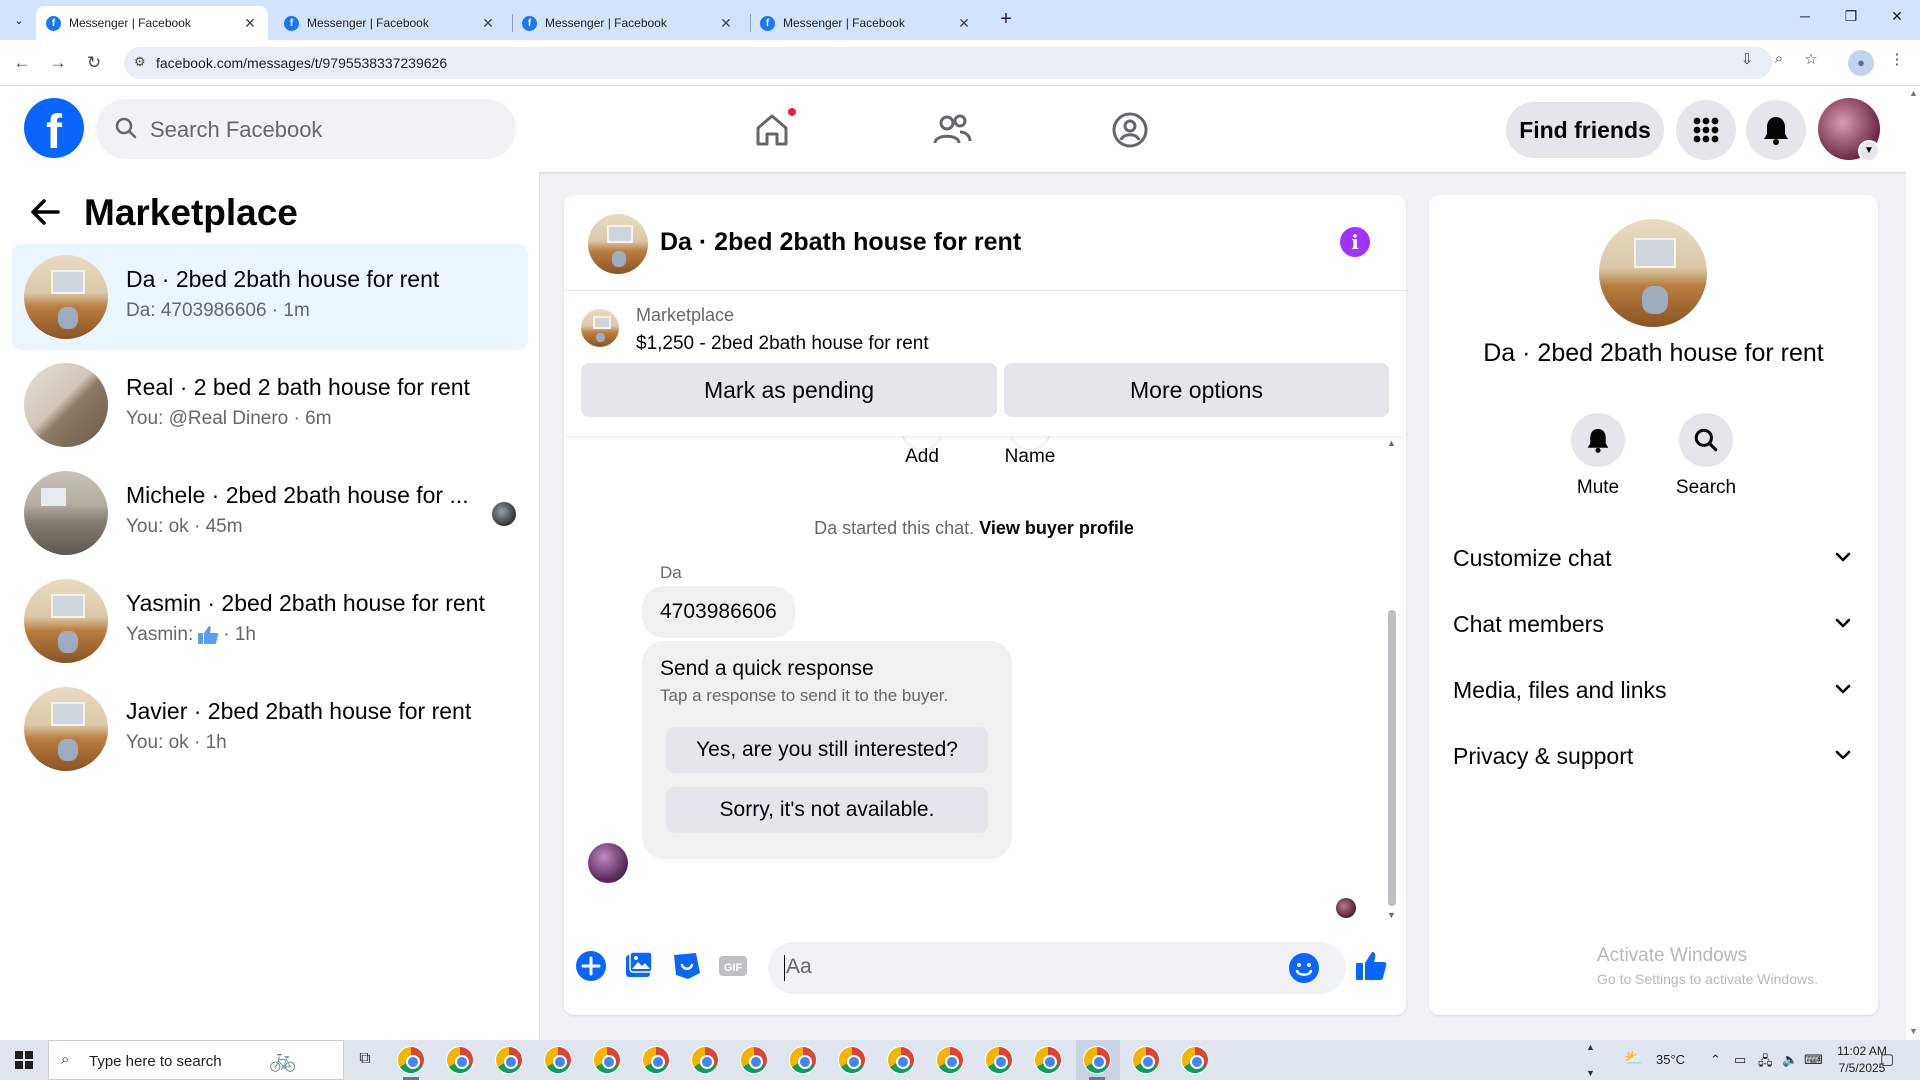 The height and width of the screenshot is (1080, 1920). Describe the element at coordinates (1740, 1060) in the screenshot. I see `meet-now-icon: ▭` at that location.